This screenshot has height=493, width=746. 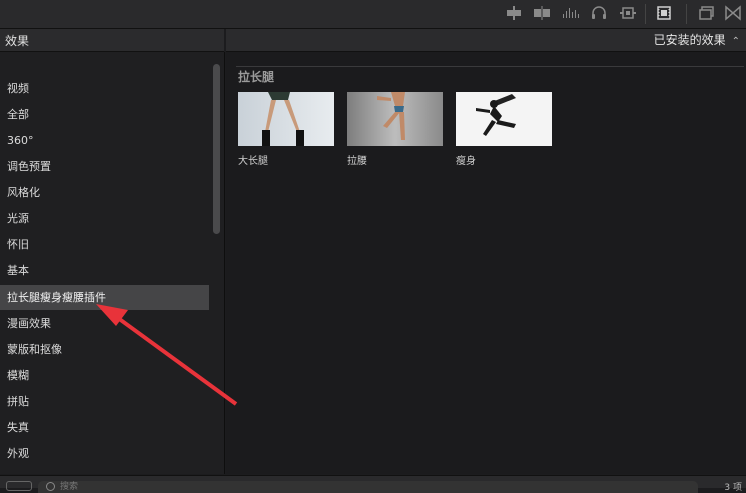 What do you see at coordinates (18, 270) in the screenshot?
I see `category-label: 基本` at bounding box center [18, 270].